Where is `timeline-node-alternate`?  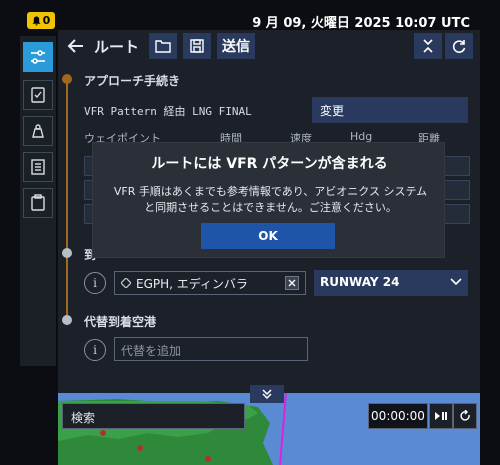
timeline-node-alternate is located at coordinates (67, 320).